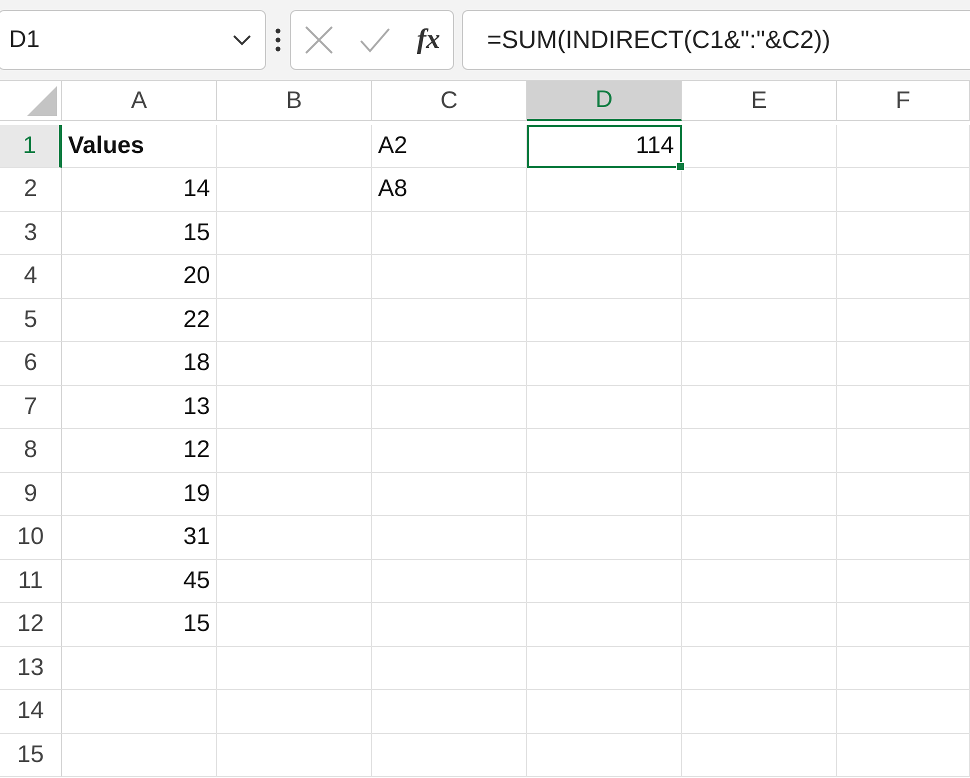 This screenshot has width=970, height=778. What do you see at coordinates (139, 581) in the screenshot?
I see `table-cell: 45` at bounding box center [139, 581].